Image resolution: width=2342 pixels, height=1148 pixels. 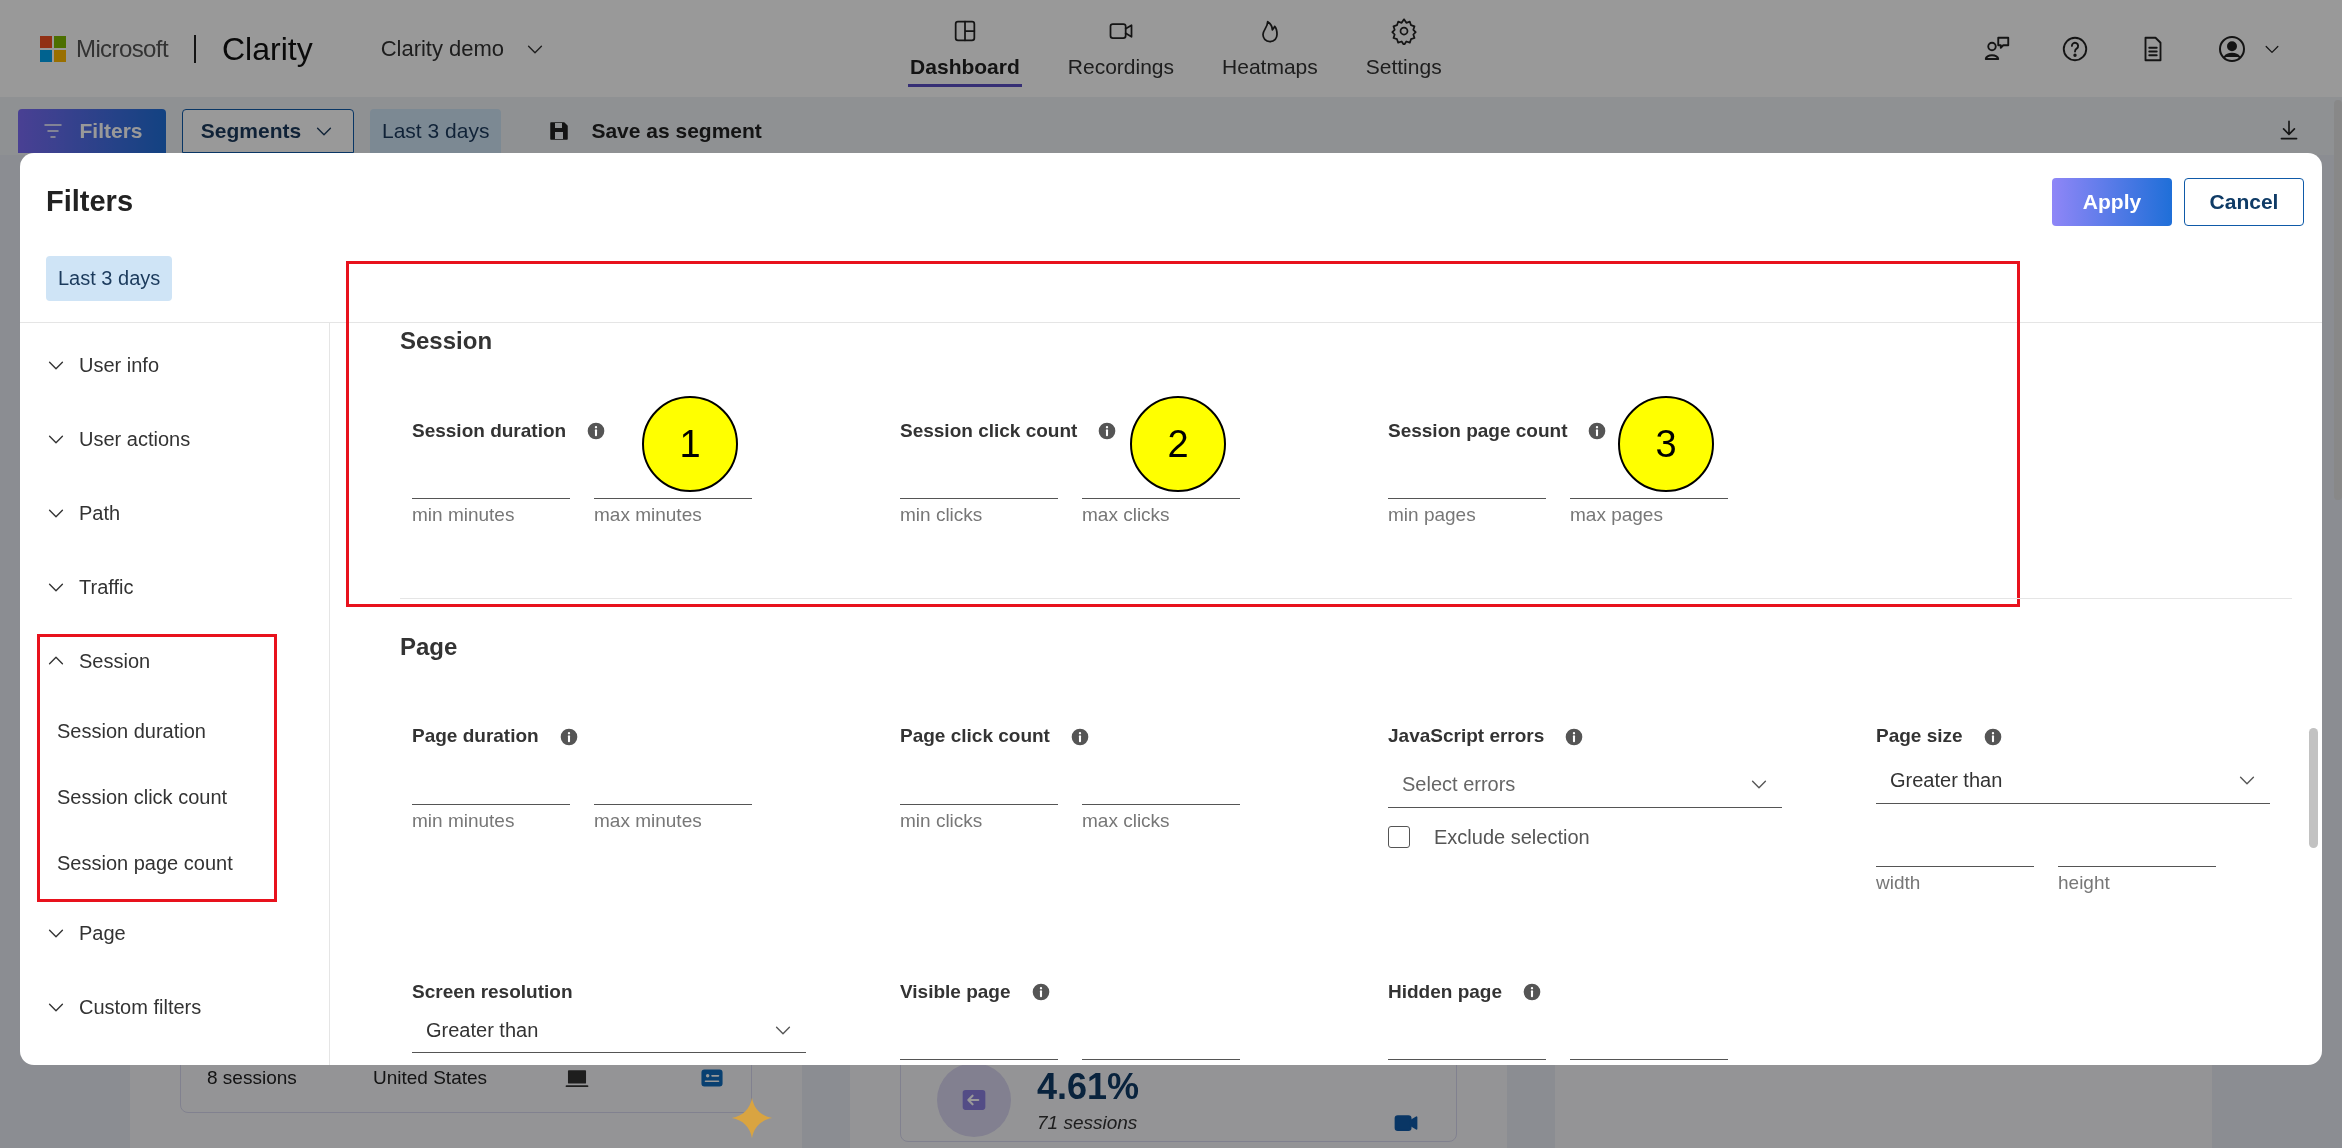 I want to click on sidebar-subitem: Session duration, so click(x=183, y=731).